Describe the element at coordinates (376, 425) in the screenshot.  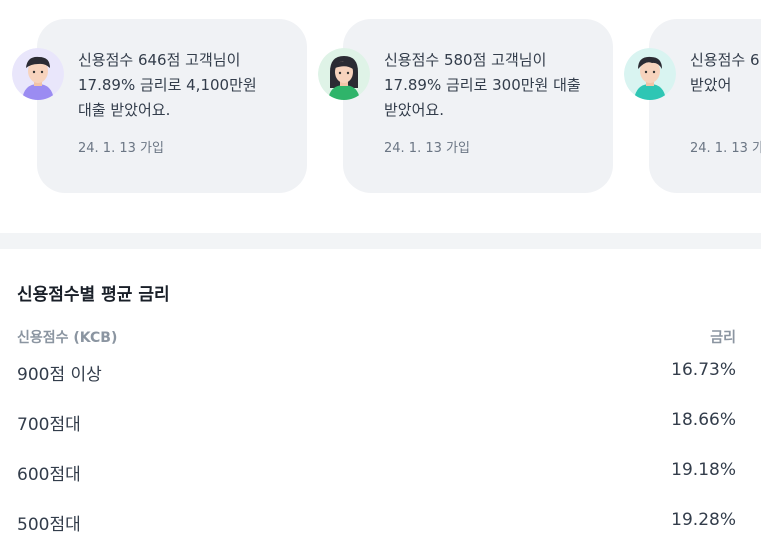
I see `table-row: 700점대 18.66%` at that location.